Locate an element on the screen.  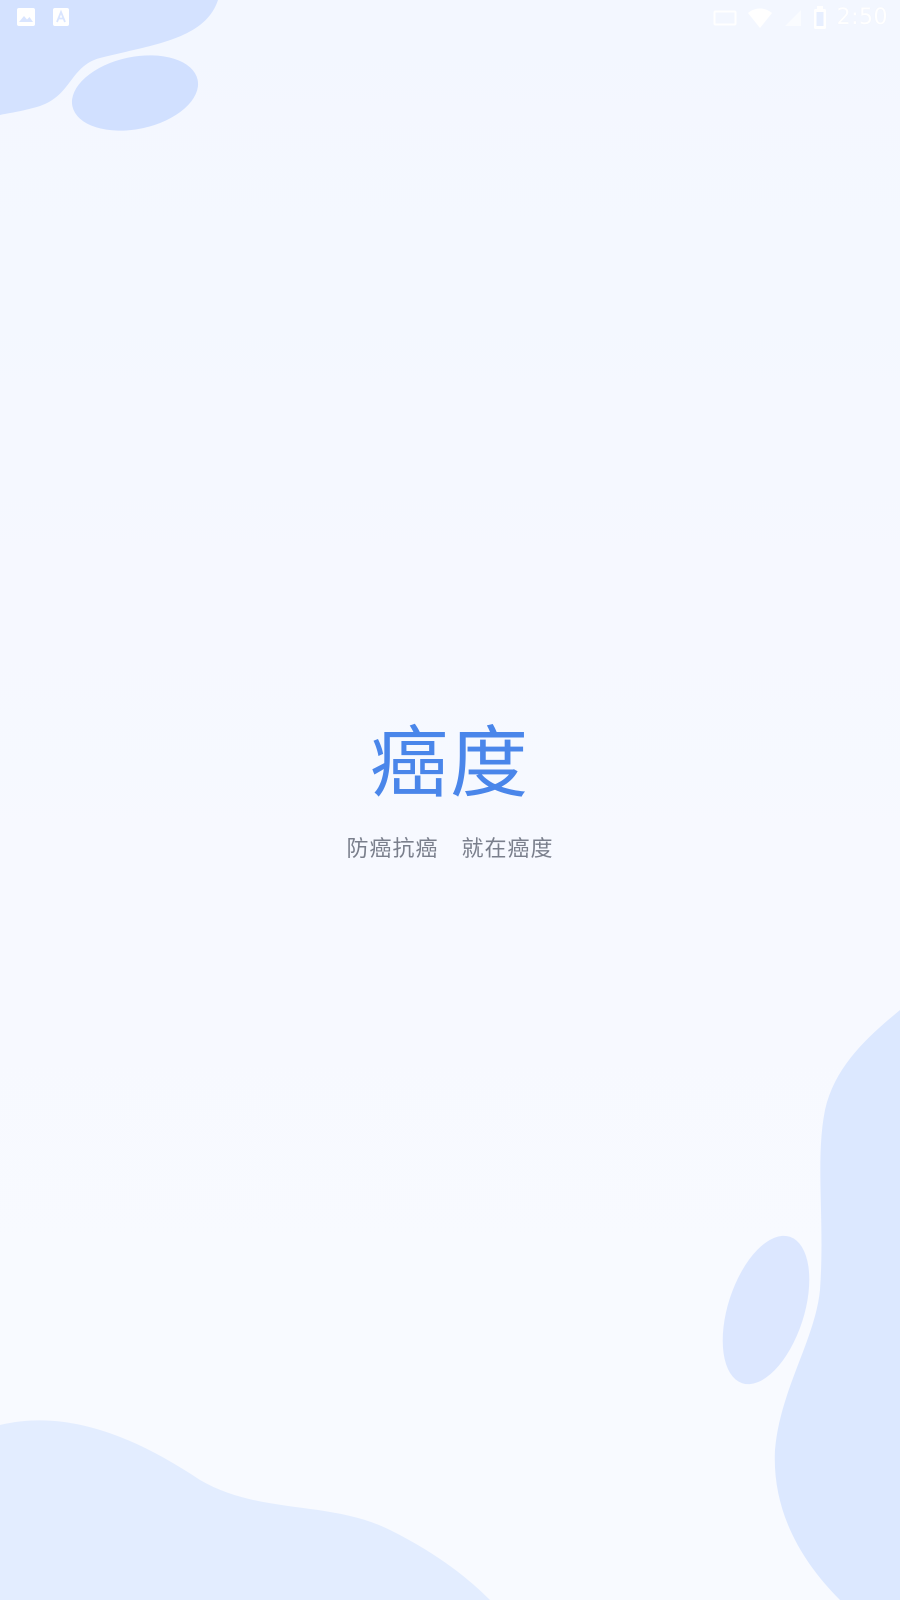
app-a-notification-icon is located at coordinates (61, 17).